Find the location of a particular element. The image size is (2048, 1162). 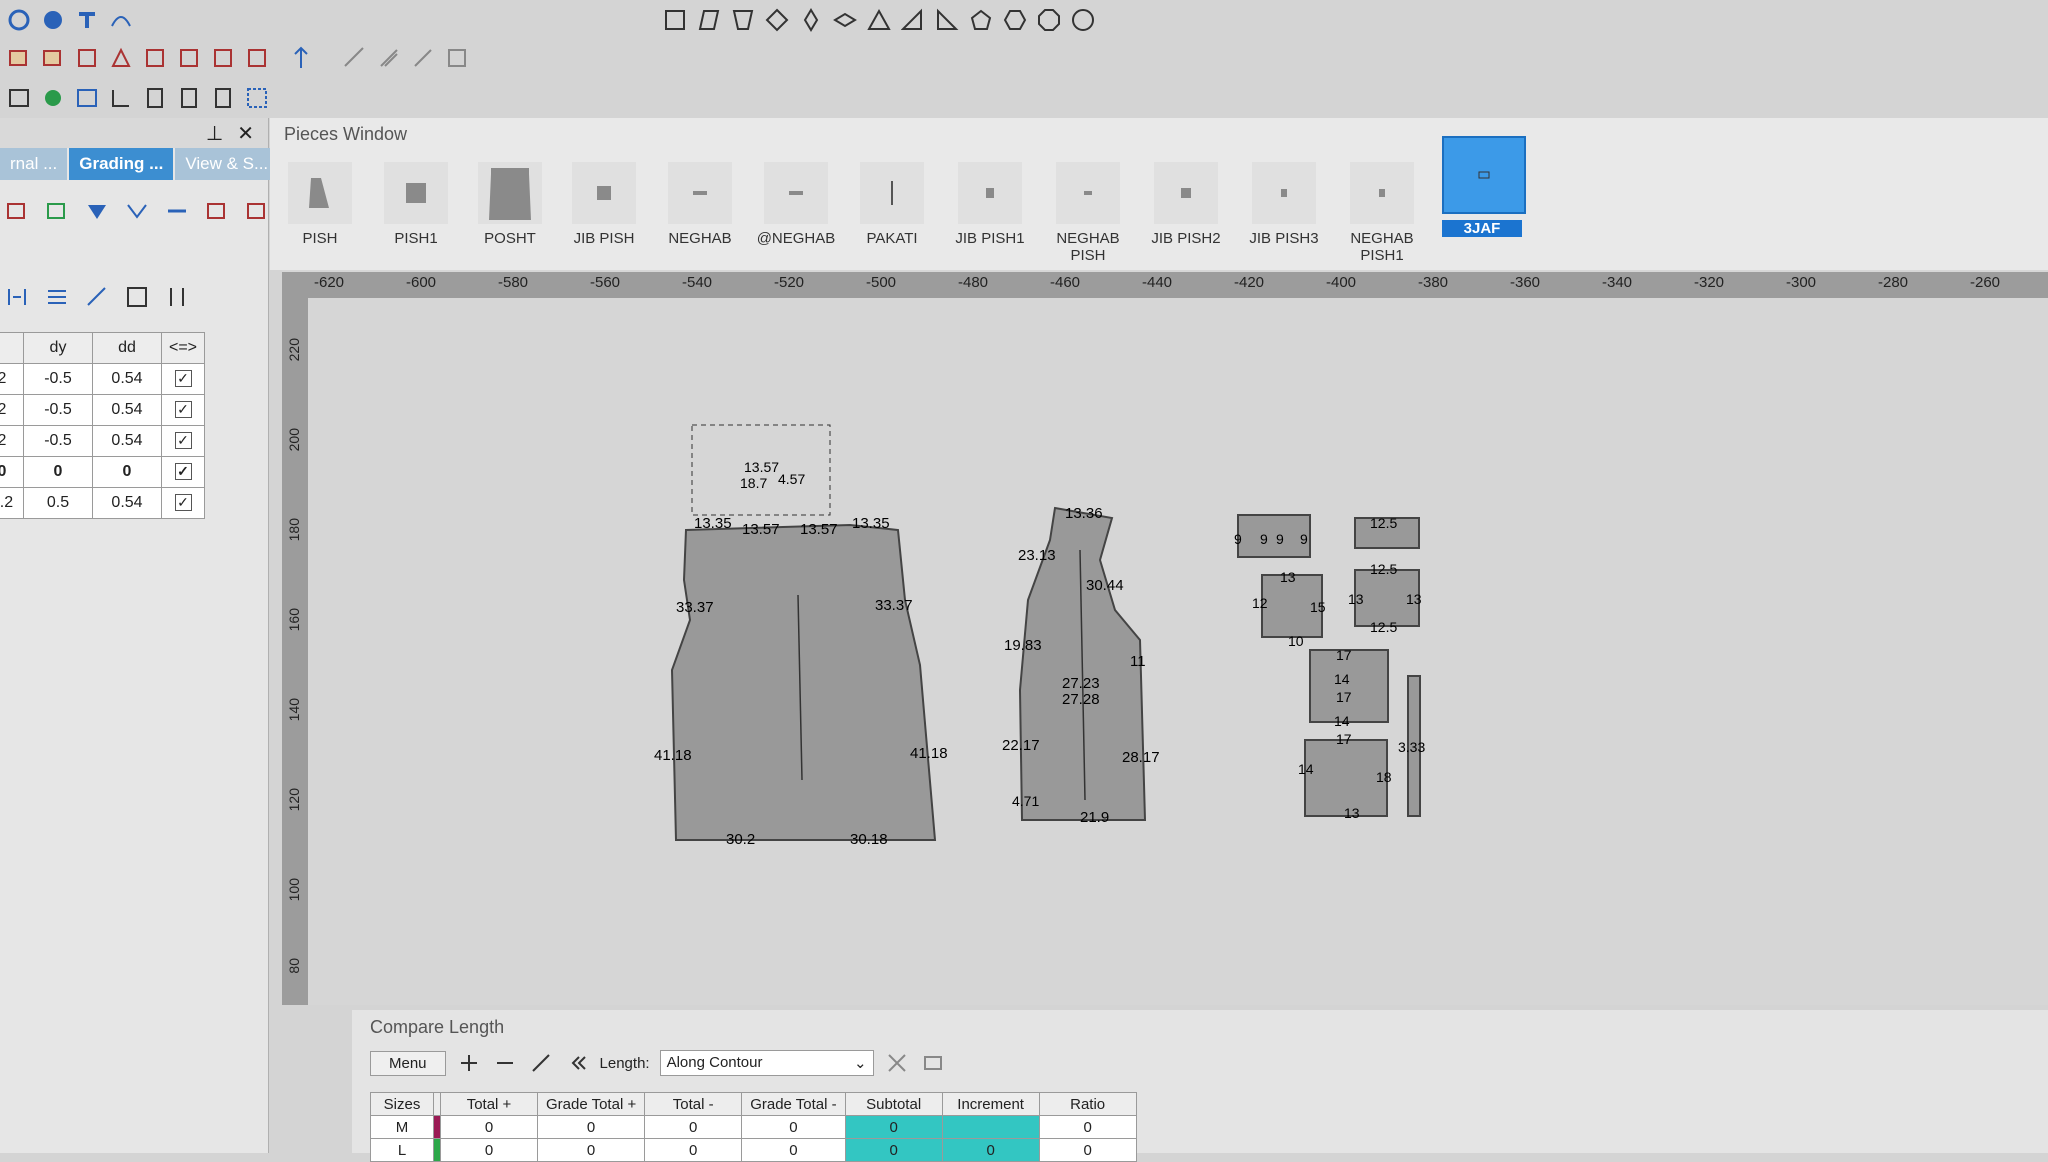

table-row: L 0 0 0 0 0 0 0 is located at coordinates (753, 1150).